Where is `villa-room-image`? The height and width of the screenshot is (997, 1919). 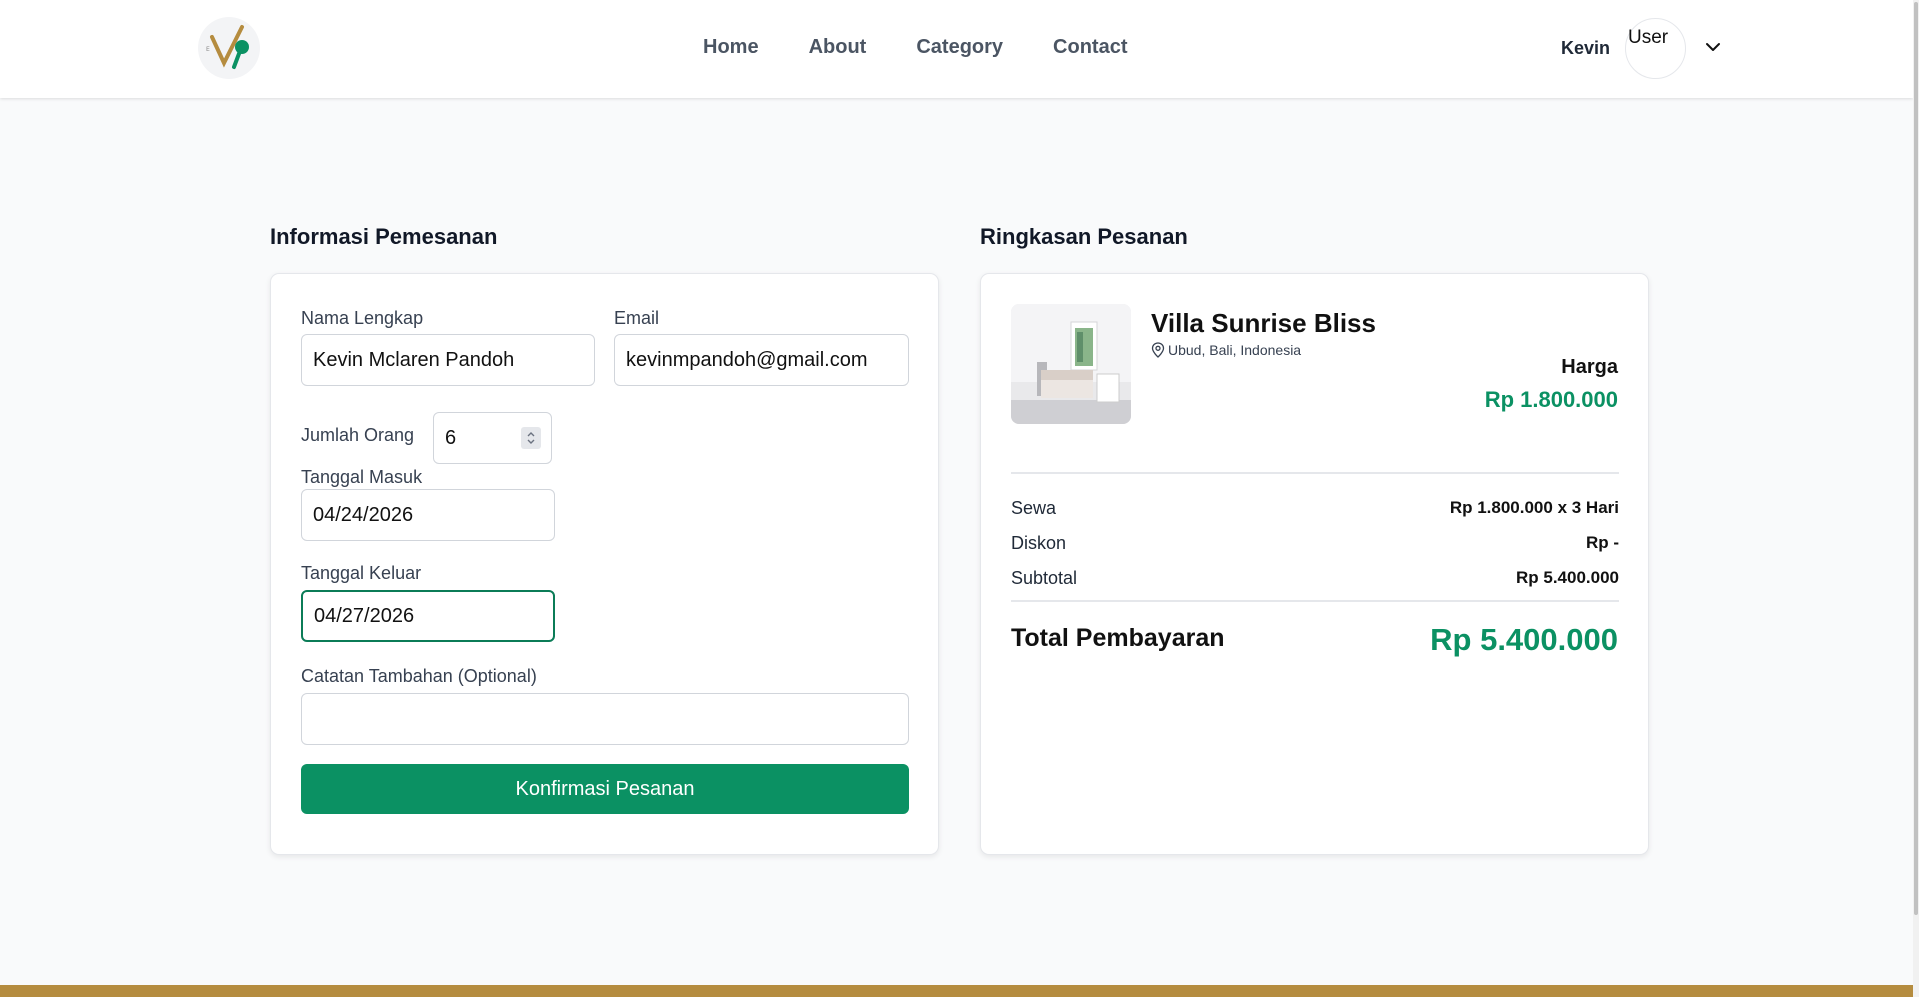 villa-room-image is located at coordinates (1071, 364).